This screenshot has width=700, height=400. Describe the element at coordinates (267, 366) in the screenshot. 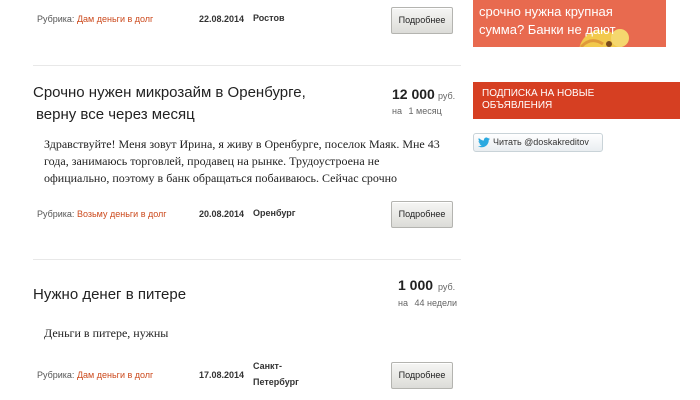

I see `city-line: Санкт-` at that location.